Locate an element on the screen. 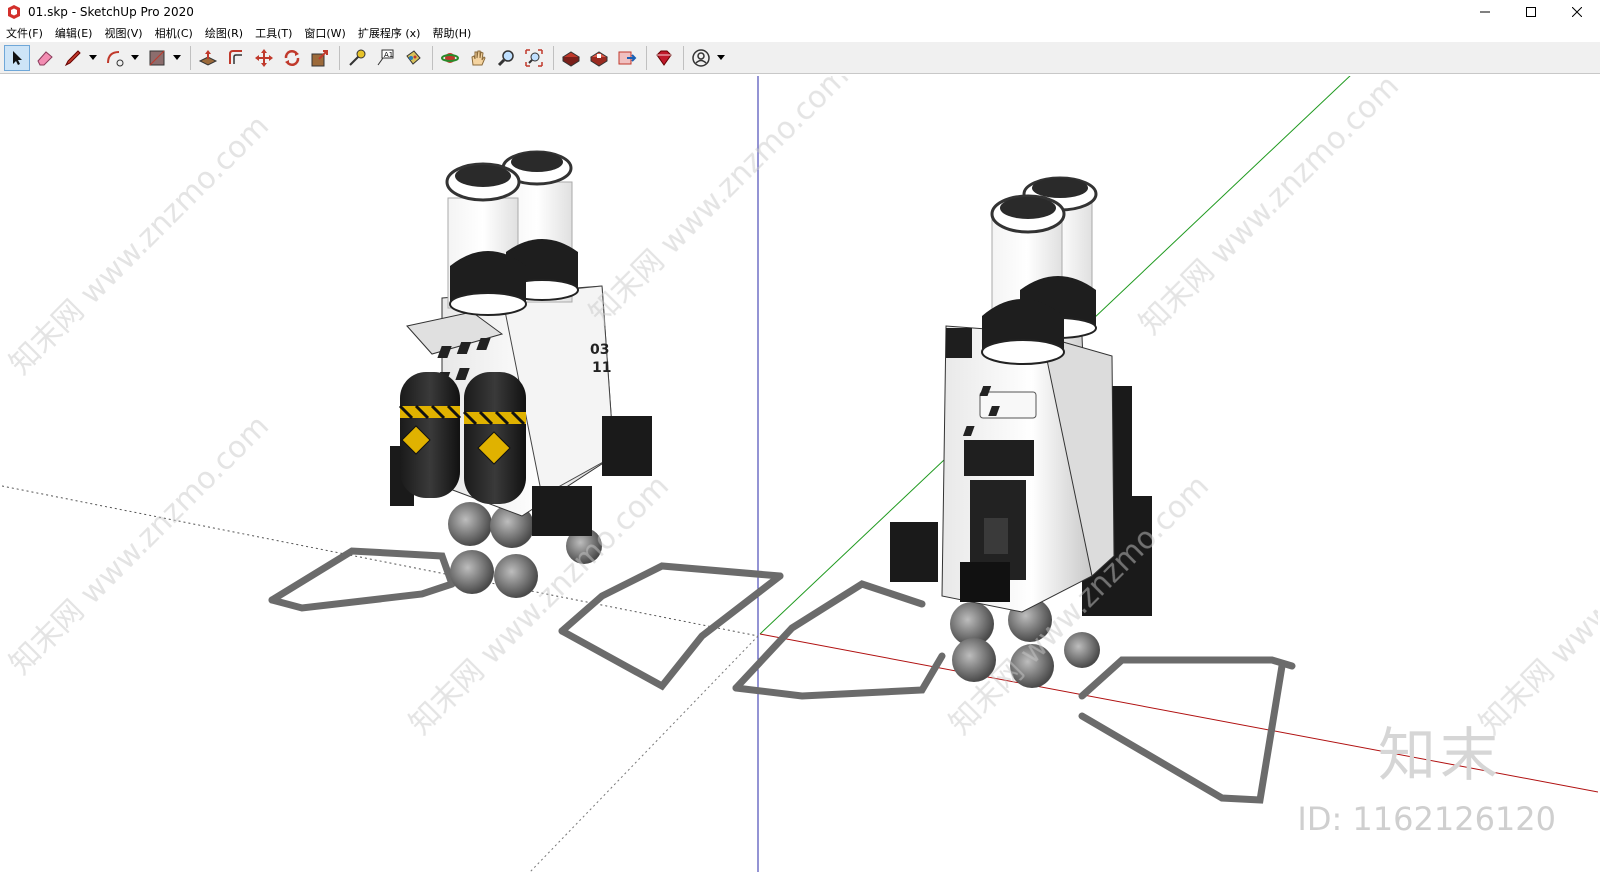  ruby-extension-icon is located at coordinates (664, 58).